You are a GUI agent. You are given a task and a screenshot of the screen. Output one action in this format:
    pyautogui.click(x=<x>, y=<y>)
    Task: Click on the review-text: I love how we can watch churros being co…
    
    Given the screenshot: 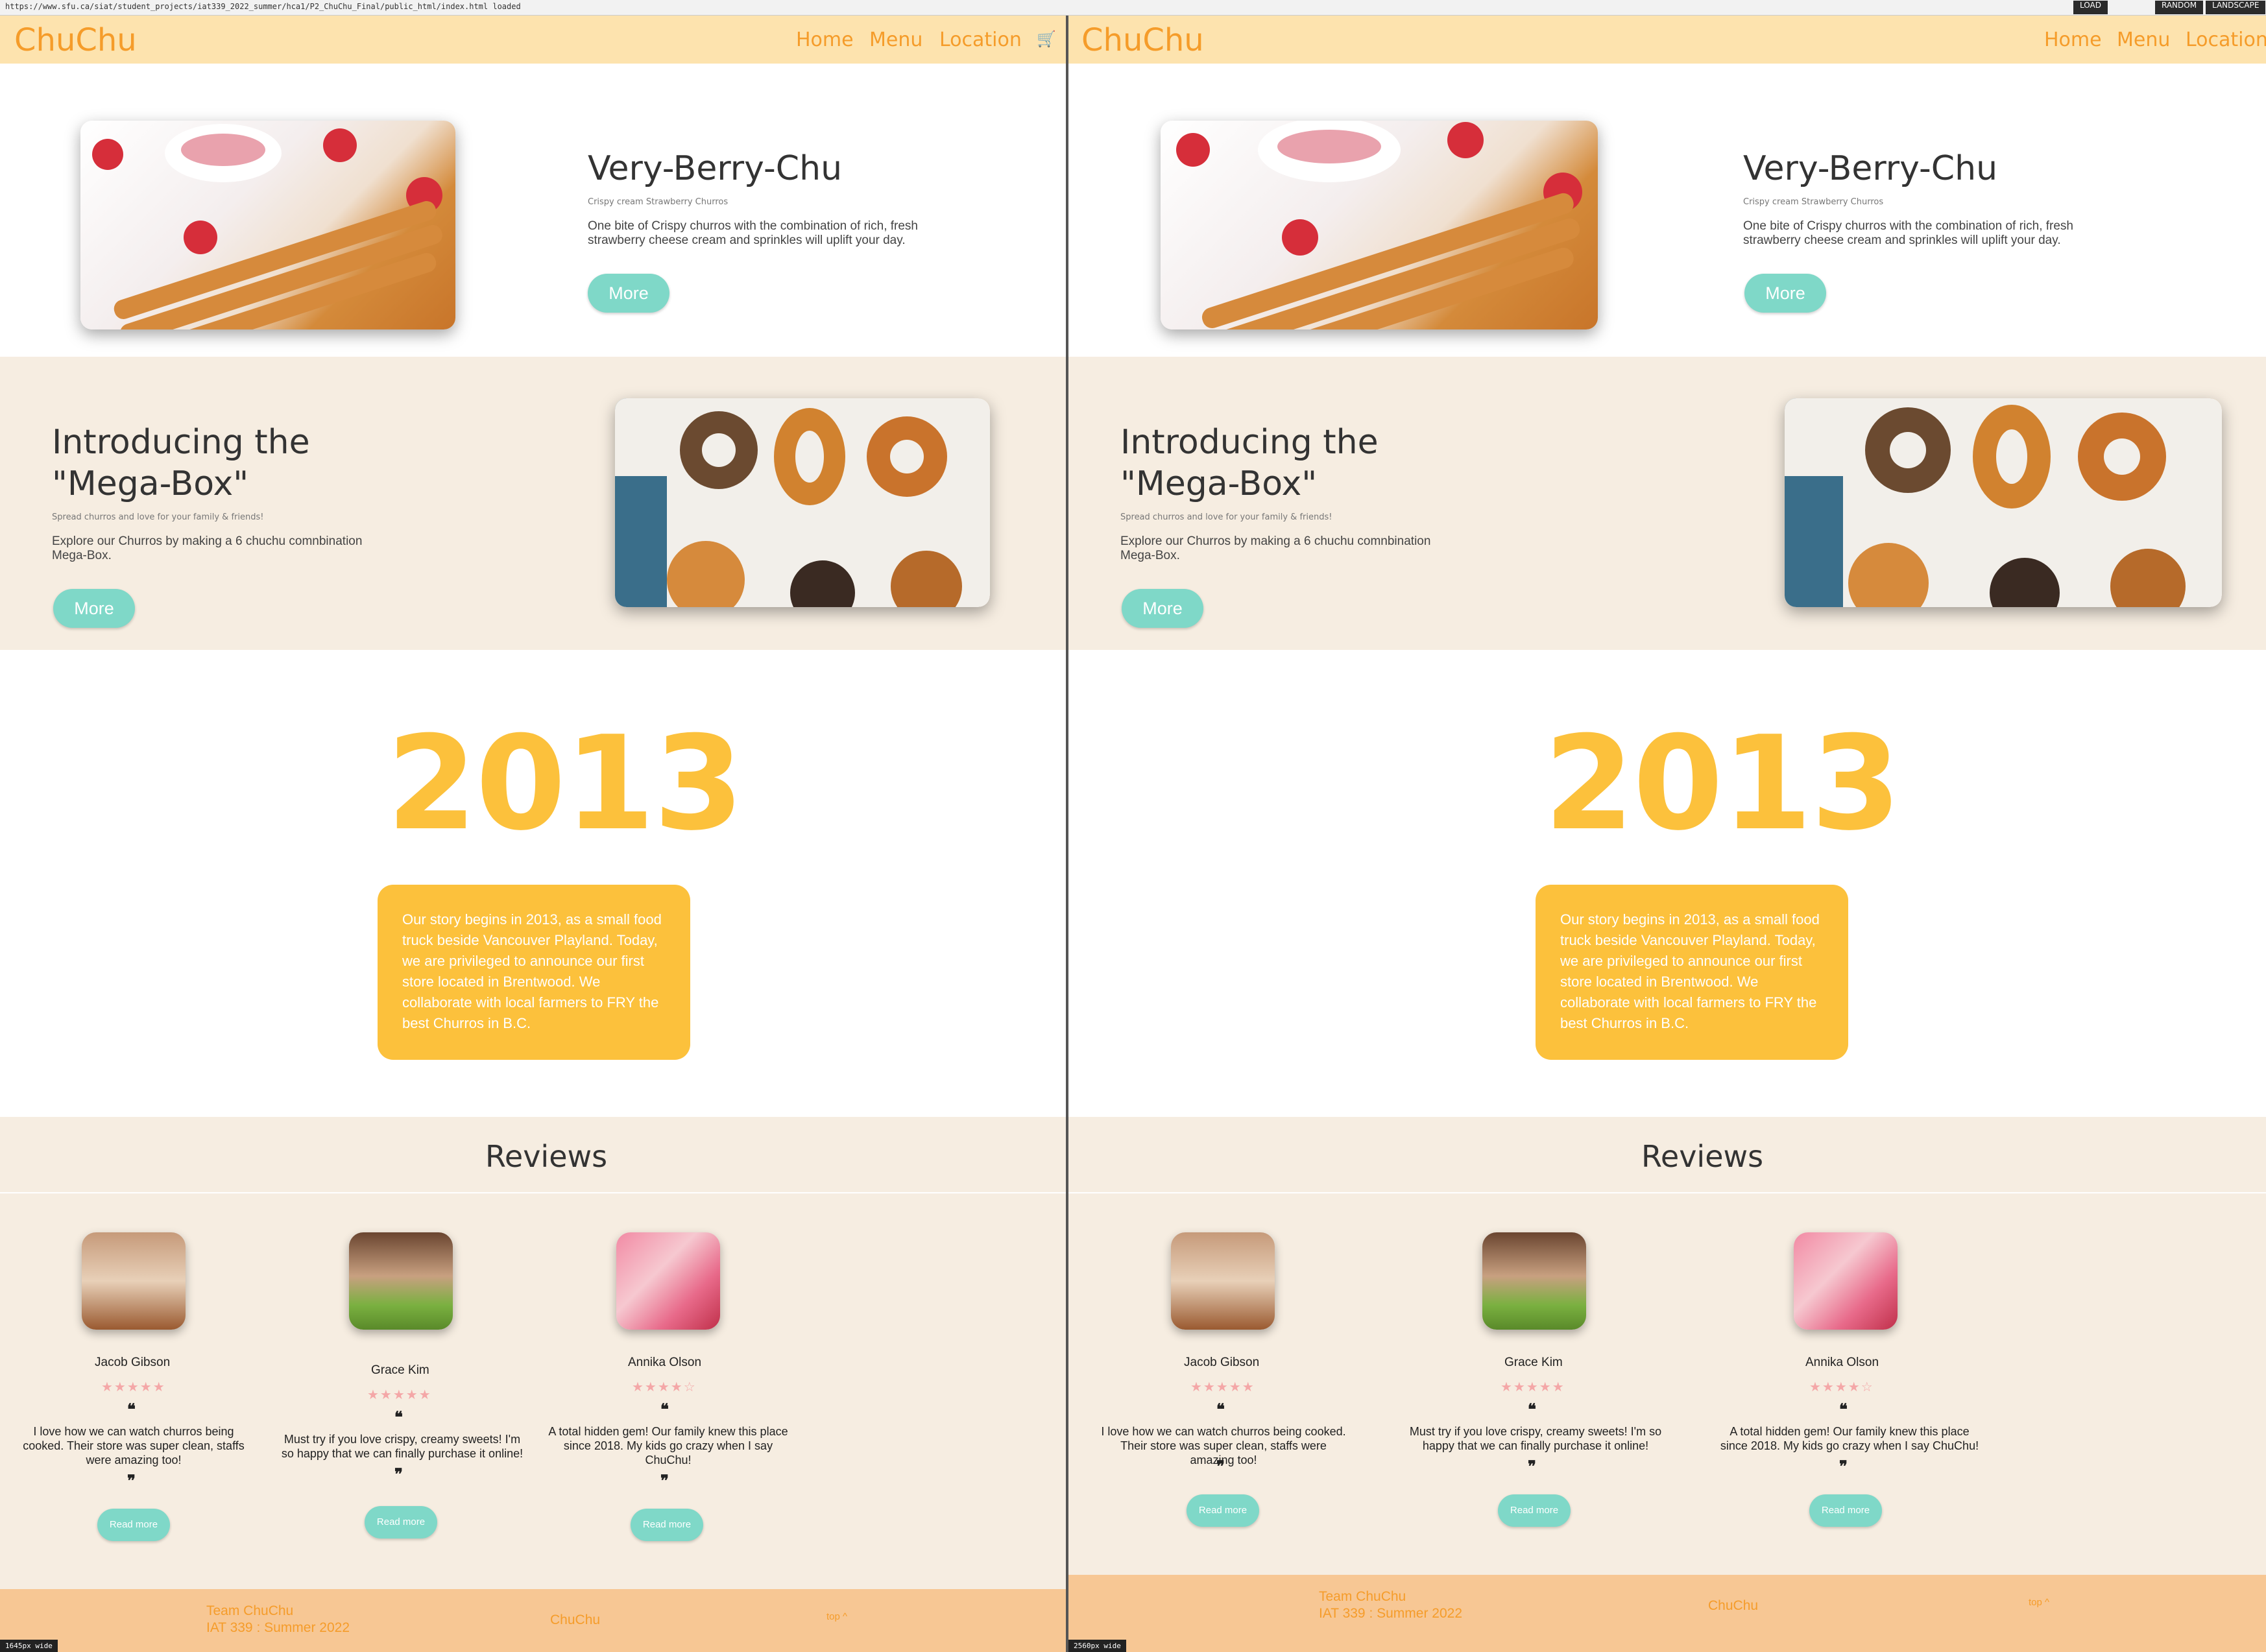 What is the action you would take?
    pyautogui.click(x=134, y=1445)
    